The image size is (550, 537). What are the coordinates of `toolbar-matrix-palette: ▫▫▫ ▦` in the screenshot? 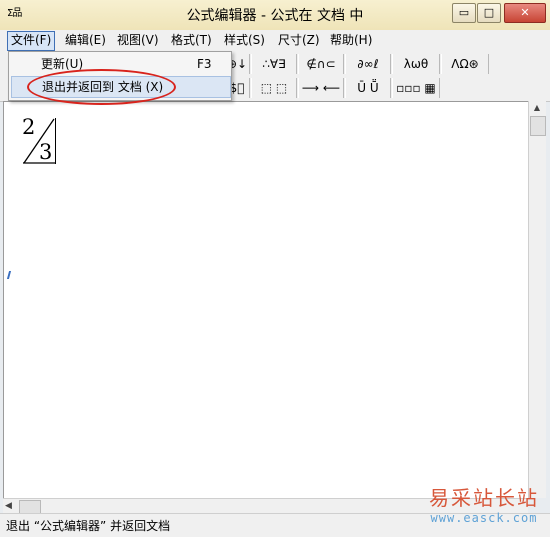 It's located at (416, 88).